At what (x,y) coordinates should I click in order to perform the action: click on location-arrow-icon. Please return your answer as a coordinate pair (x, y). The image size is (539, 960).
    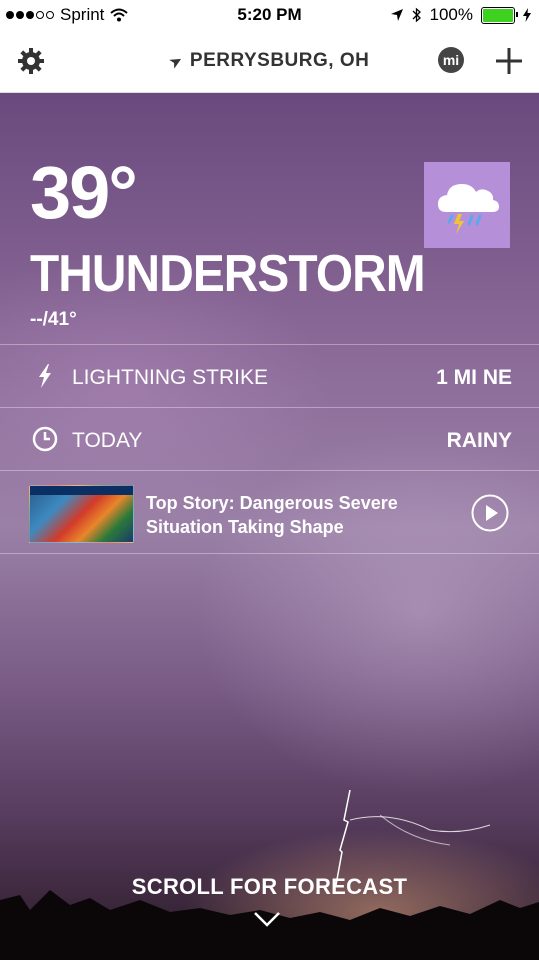
    Looking at the image, I should click on (396, 15).